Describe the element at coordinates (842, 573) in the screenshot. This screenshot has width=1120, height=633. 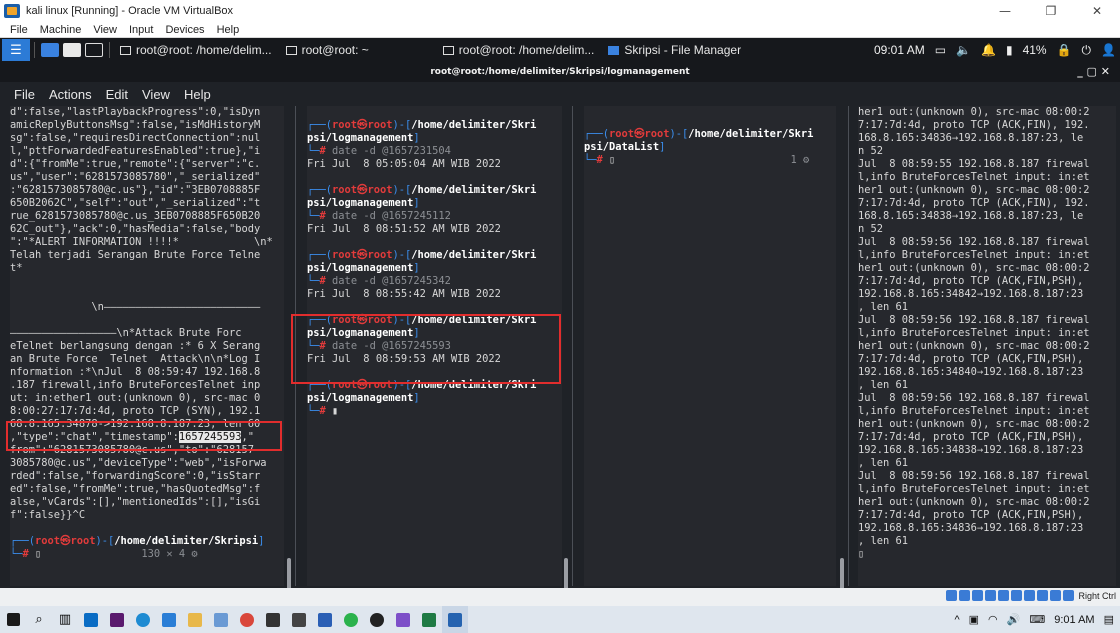
I see `pane-4-scrollbar` at that location.